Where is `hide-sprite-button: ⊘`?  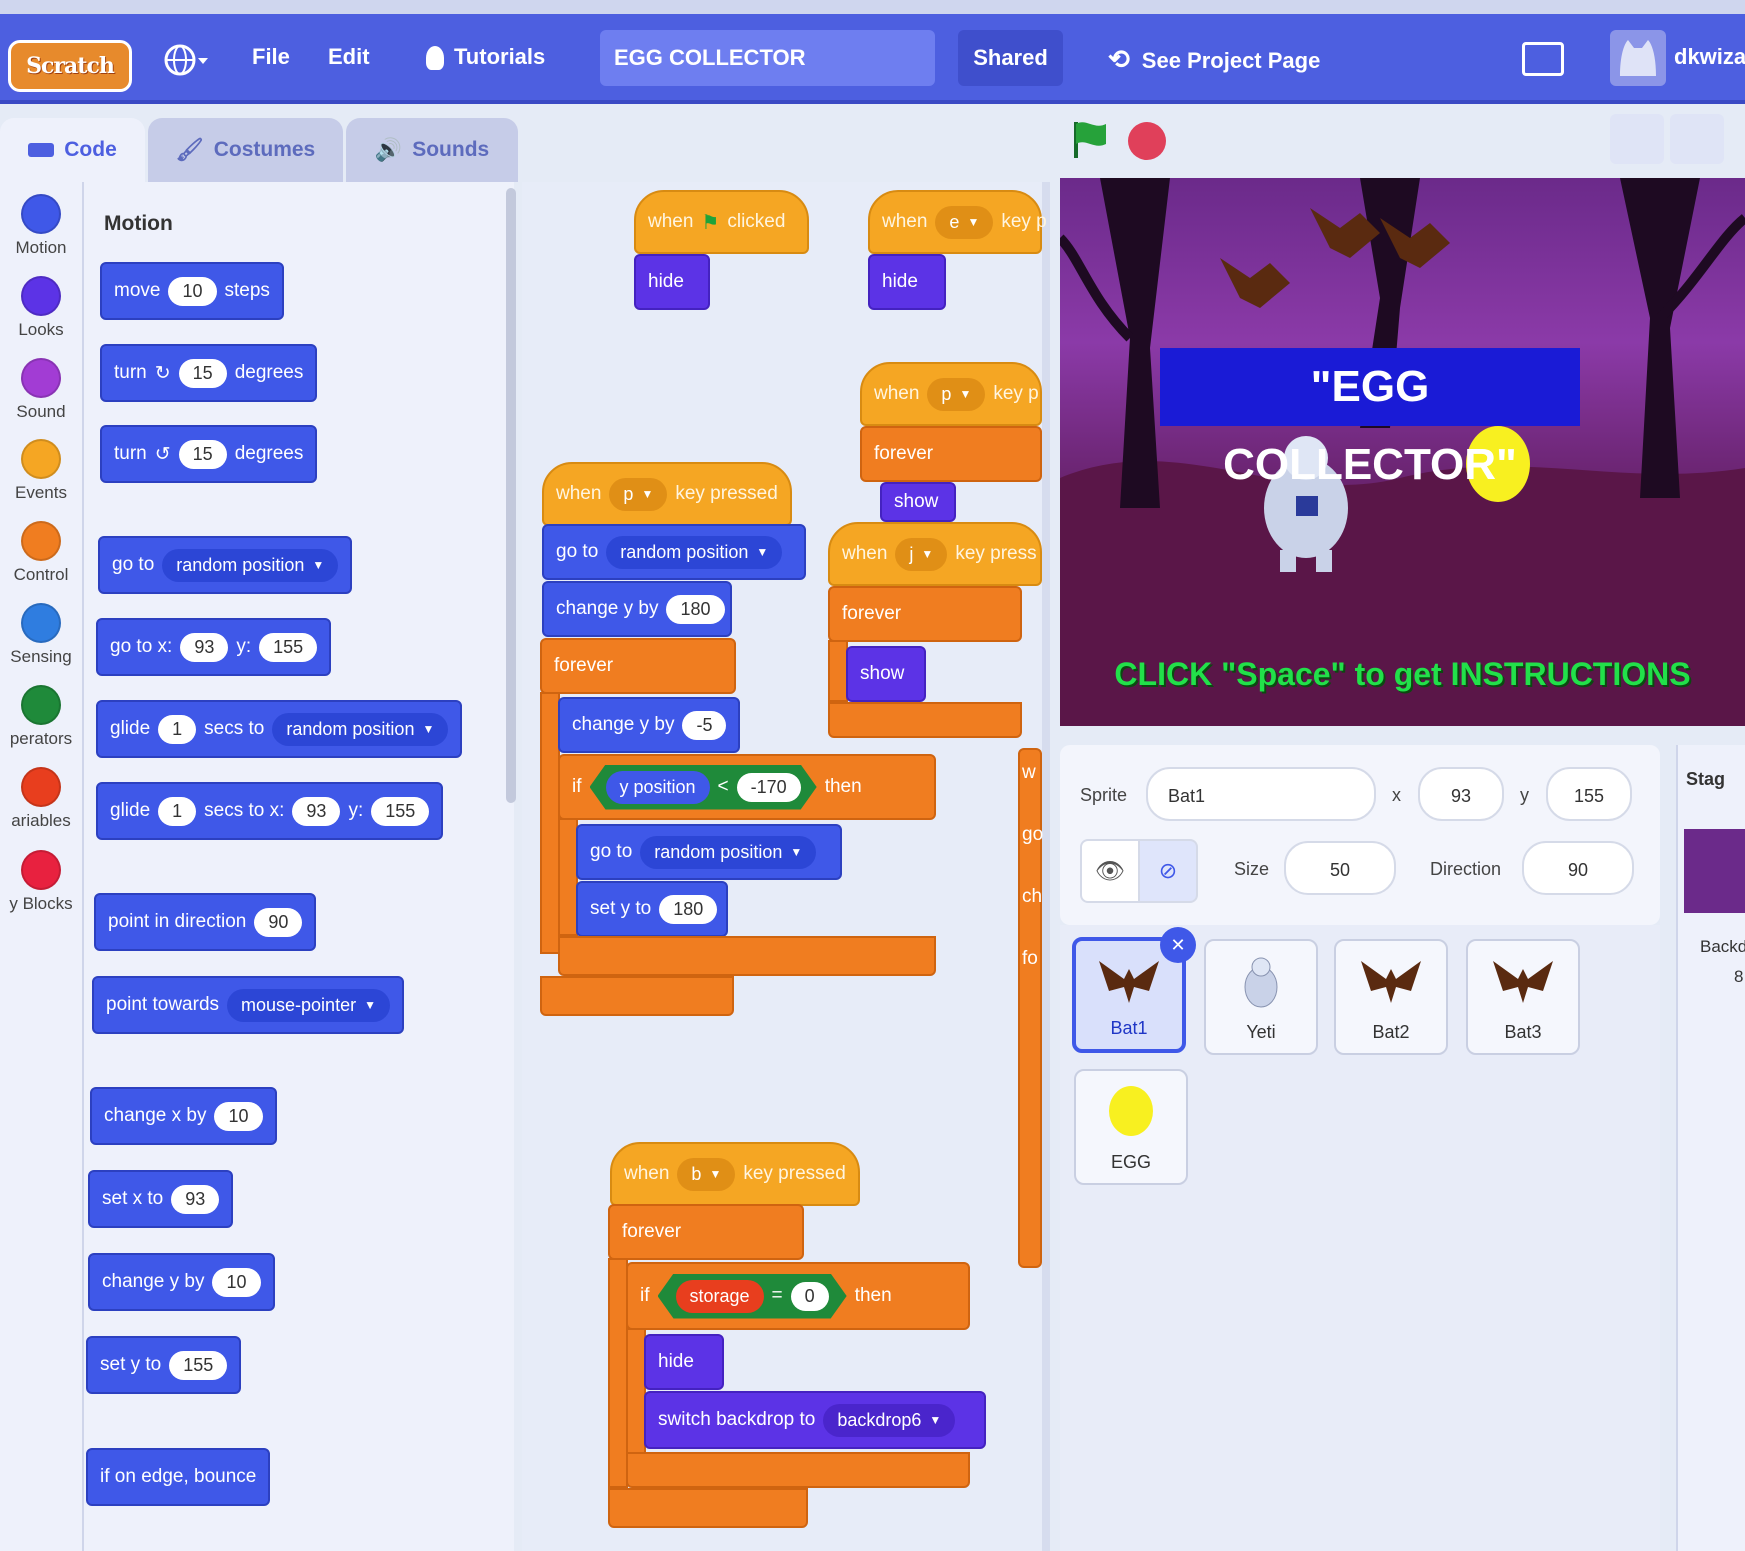
hide-sprite-button: ⊘ is located at coordinates (1168, 871).